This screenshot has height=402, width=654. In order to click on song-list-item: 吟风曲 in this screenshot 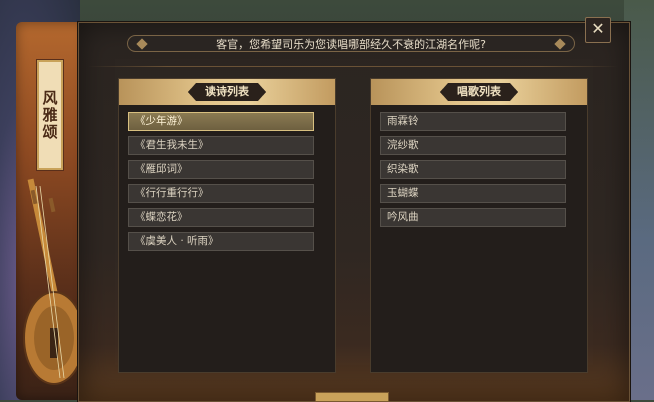, I will do `click(473, 217)`.